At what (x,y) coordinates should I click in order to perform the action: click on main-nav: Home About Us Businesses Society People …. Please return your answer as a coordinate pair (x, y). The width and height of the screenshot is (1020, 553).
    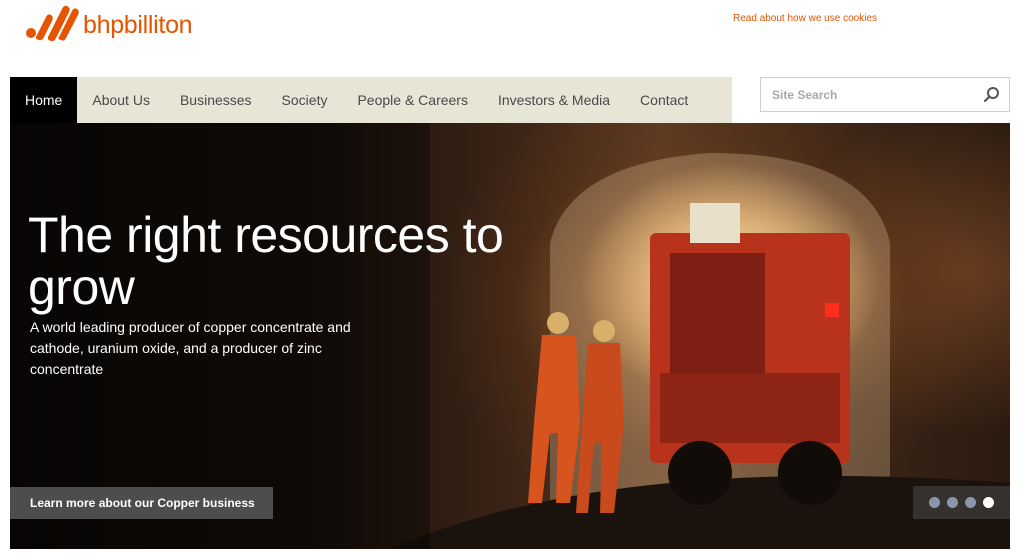
    Looking at the image, I should click on (371, 100).